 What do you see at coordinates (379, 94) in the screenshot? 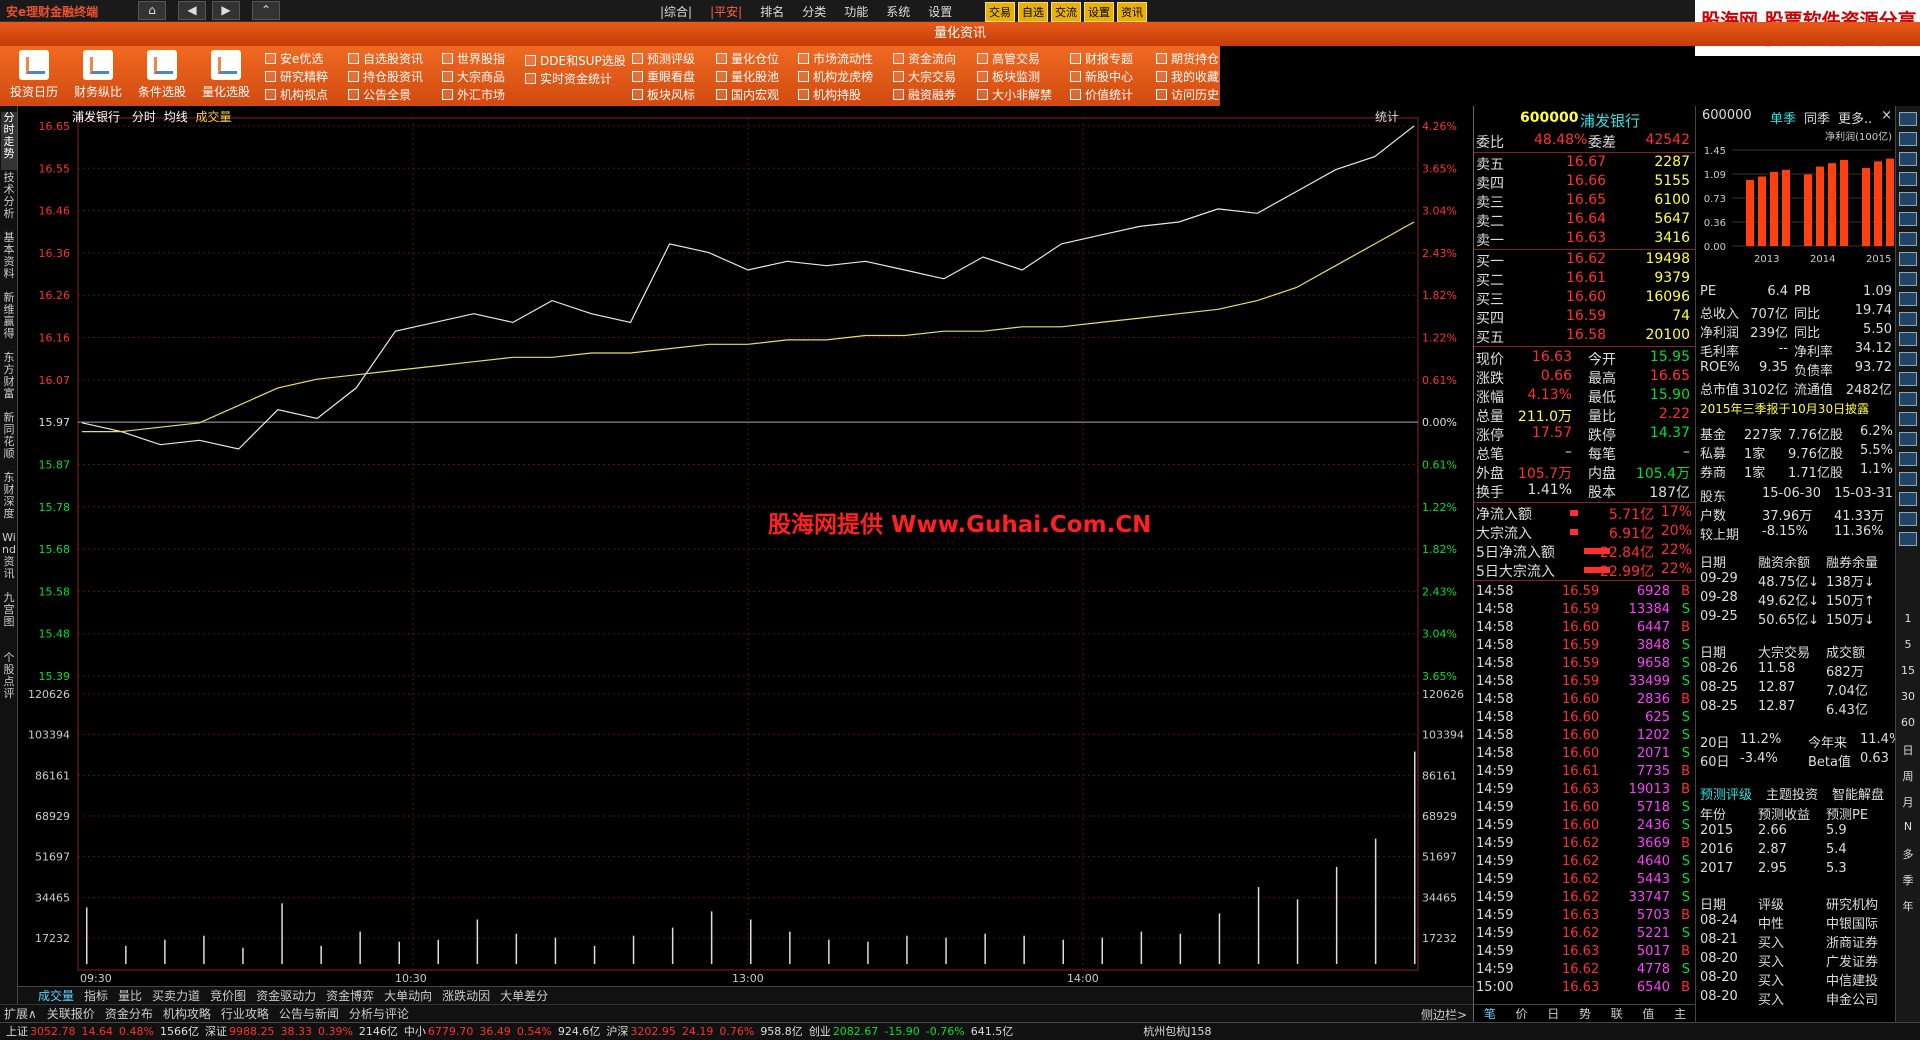
I see `checkbox-1-2: 公告全景` at bounding box center [379, 94].